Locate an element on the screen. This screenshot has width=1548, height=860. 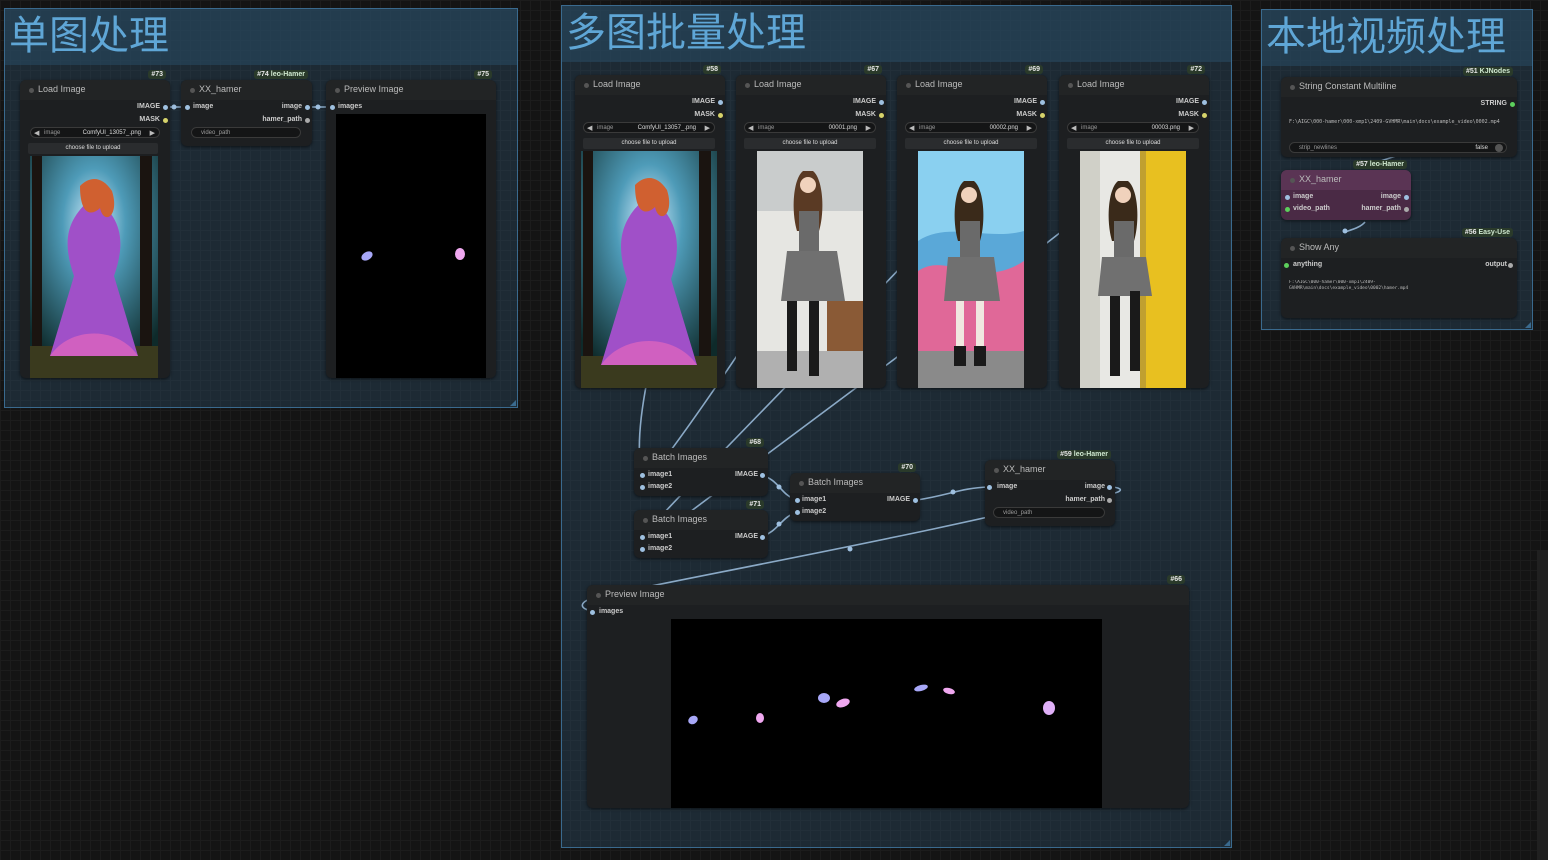
batch-images-node: Batch Images #68 image1 image2 IMAGE is located at coordinates (701, 467).